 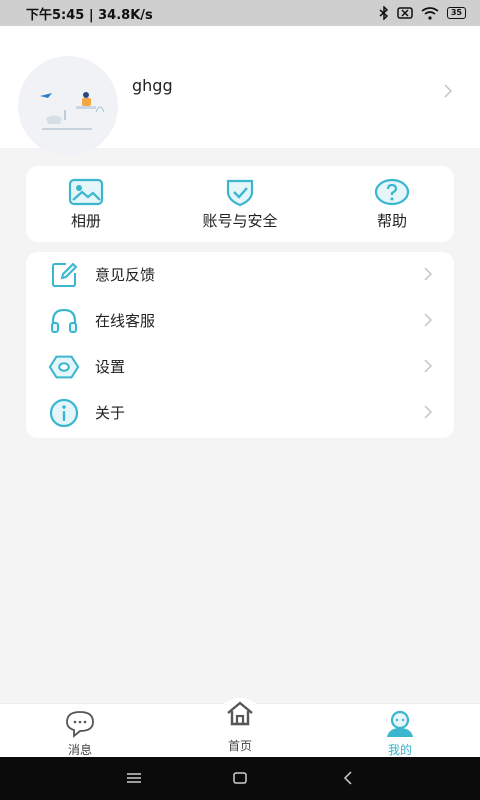 What do you see at coordinates (125, 321) in the screenshot?
I see `menu-item-label: 在线客服` at bounding box center [125, 321].